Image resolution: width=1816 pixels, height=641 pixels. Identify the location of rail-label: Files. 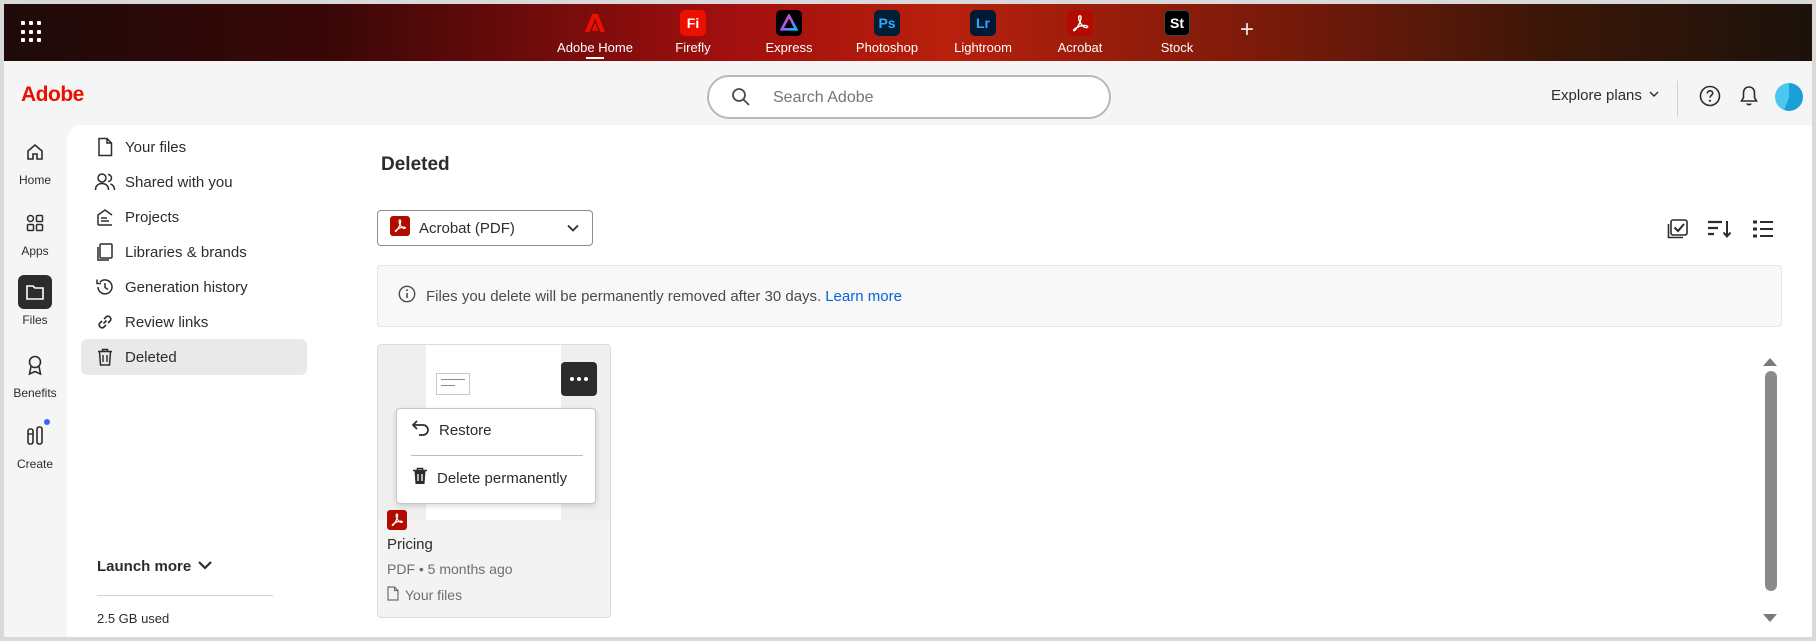
(35, 320).